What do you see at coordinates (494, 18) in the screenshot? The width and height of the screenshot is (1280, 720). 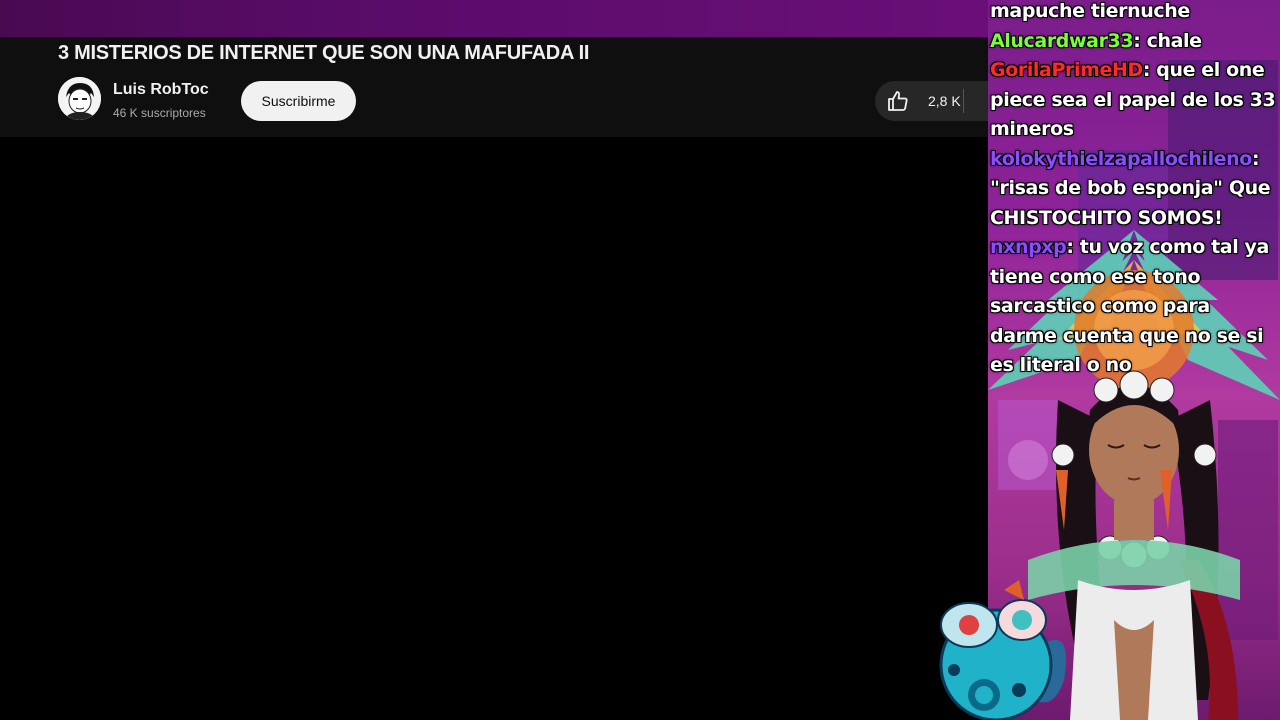 I see `top-purple-strip` at bounding box center [494, 18].